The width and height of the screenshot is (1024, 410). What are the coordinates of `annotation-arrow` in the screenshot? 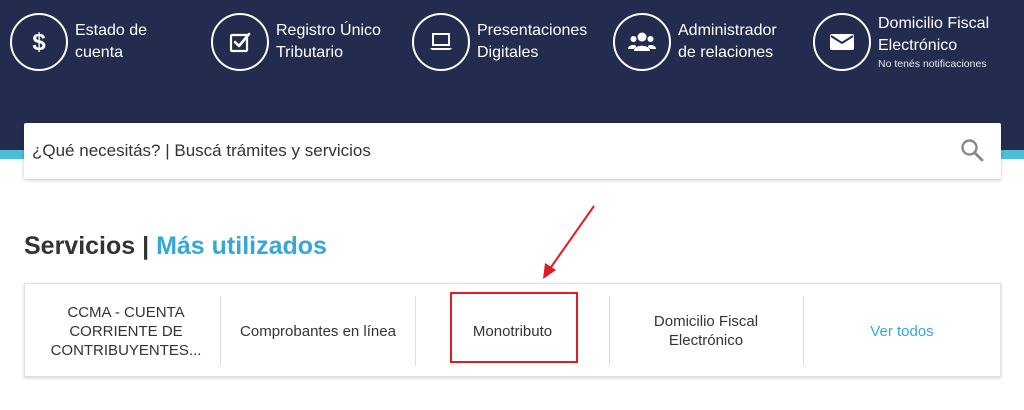 It's located at (569, 242).